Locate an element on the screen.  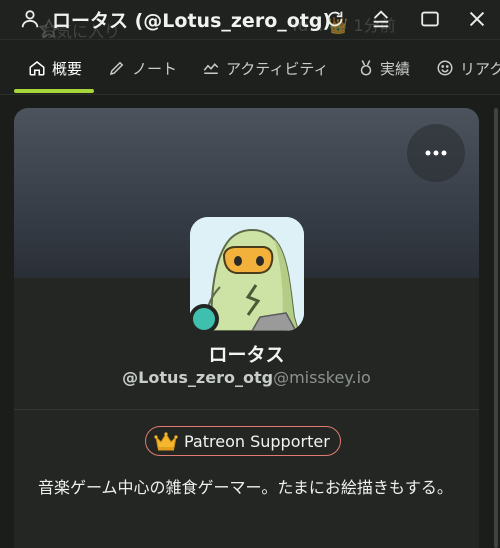
home-icon is located at coordinates (37, 68).